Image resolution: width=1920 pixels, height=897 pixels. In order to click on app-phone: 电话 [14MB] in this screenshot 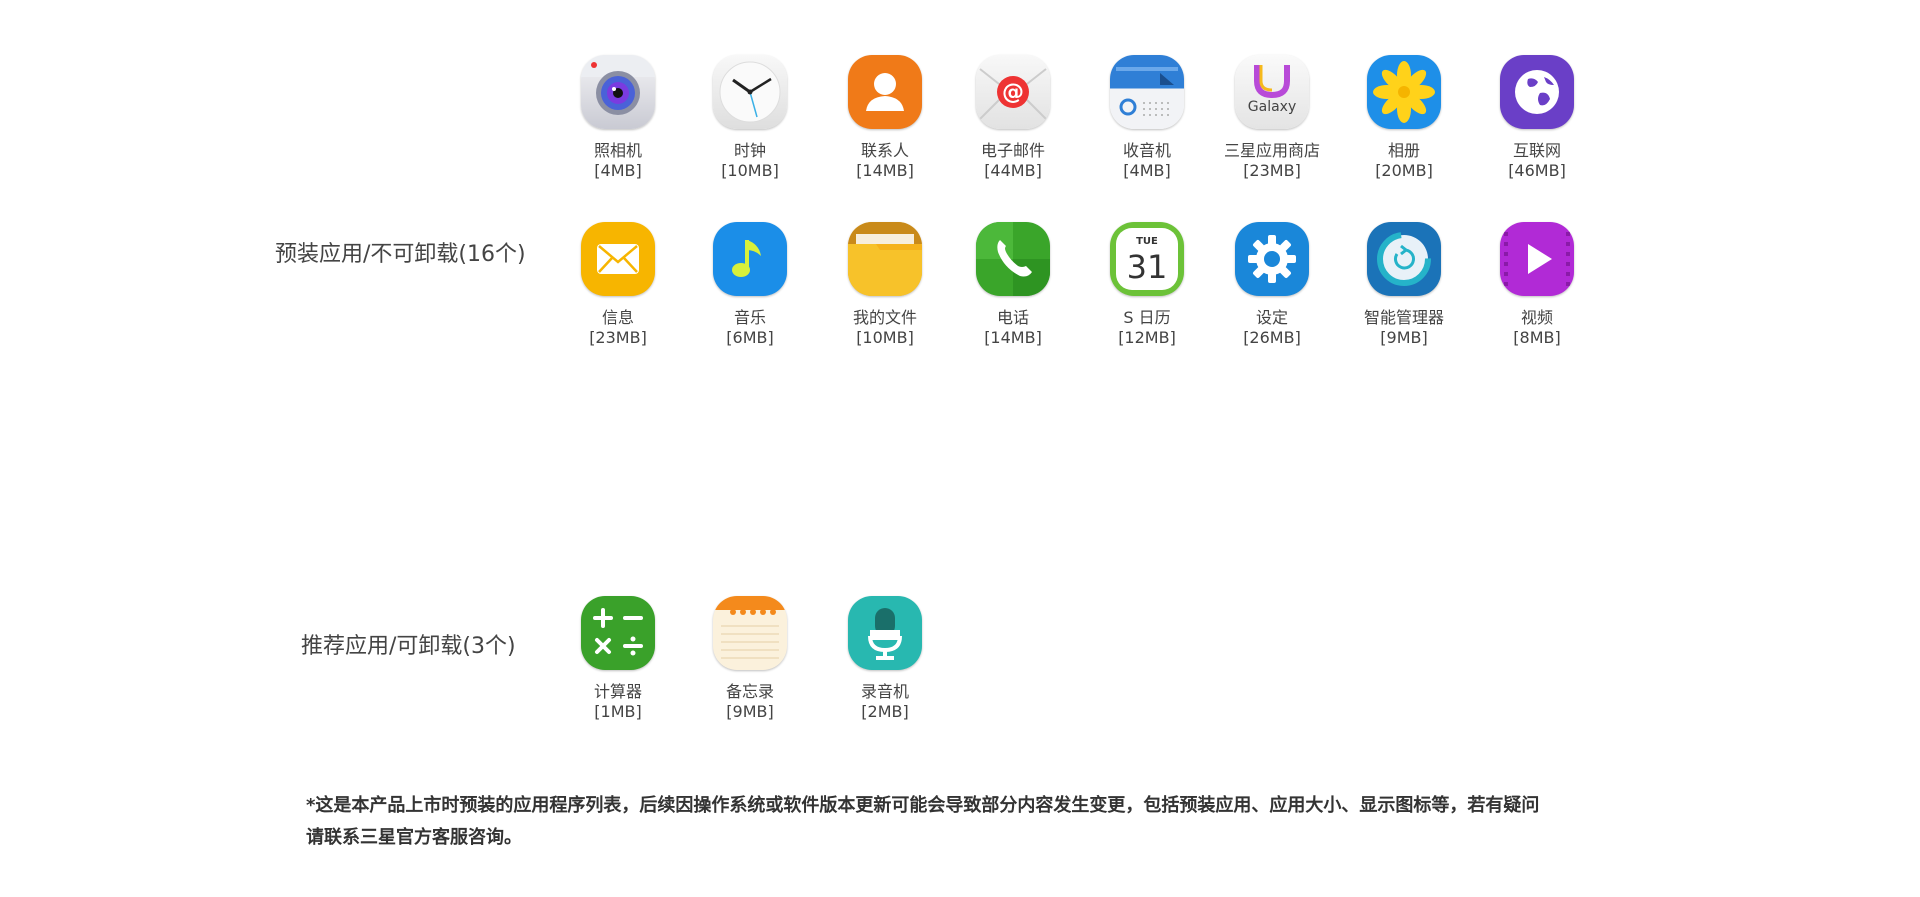, I will do `click(1013, 285)`.